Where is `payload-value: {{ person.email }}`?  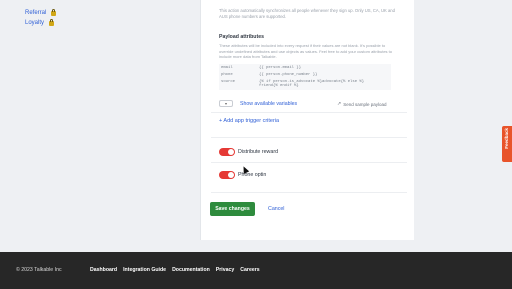
payload-value: {{ person.email }} is located at coordinates (280, 67).